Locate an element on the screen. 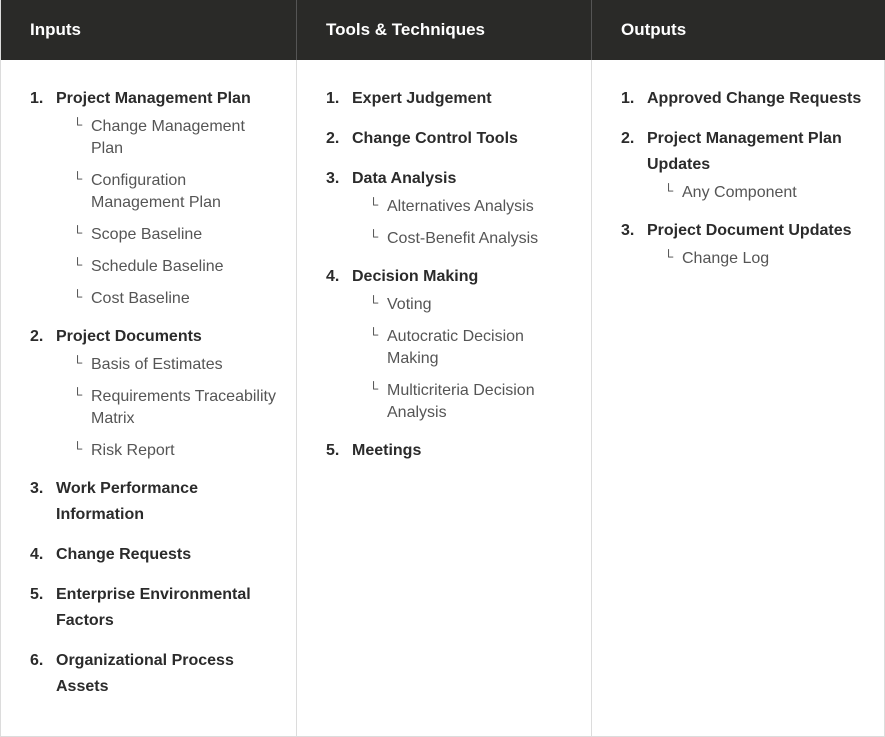  sub-item-label: Alternatives Analysis is located at coordinates (460, 206).